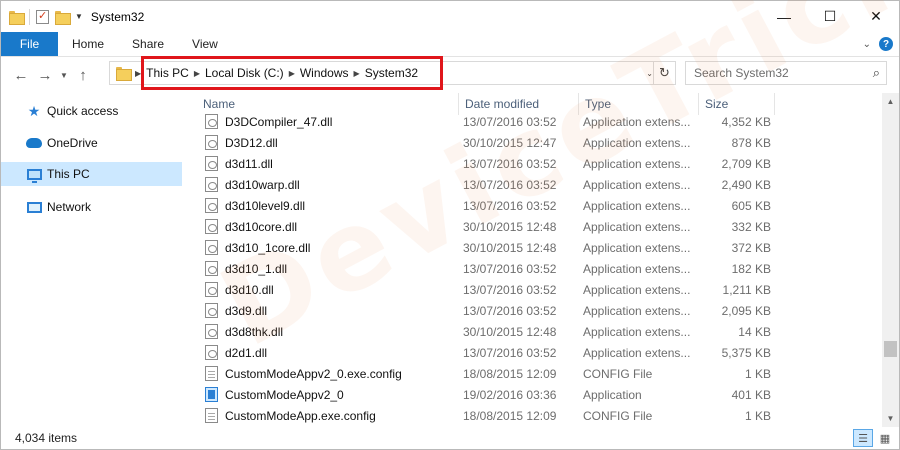 The image size is (900, 450). Describe the element at coordinates (42, 16) in the screenshot. I see `properties-icon` at that location.